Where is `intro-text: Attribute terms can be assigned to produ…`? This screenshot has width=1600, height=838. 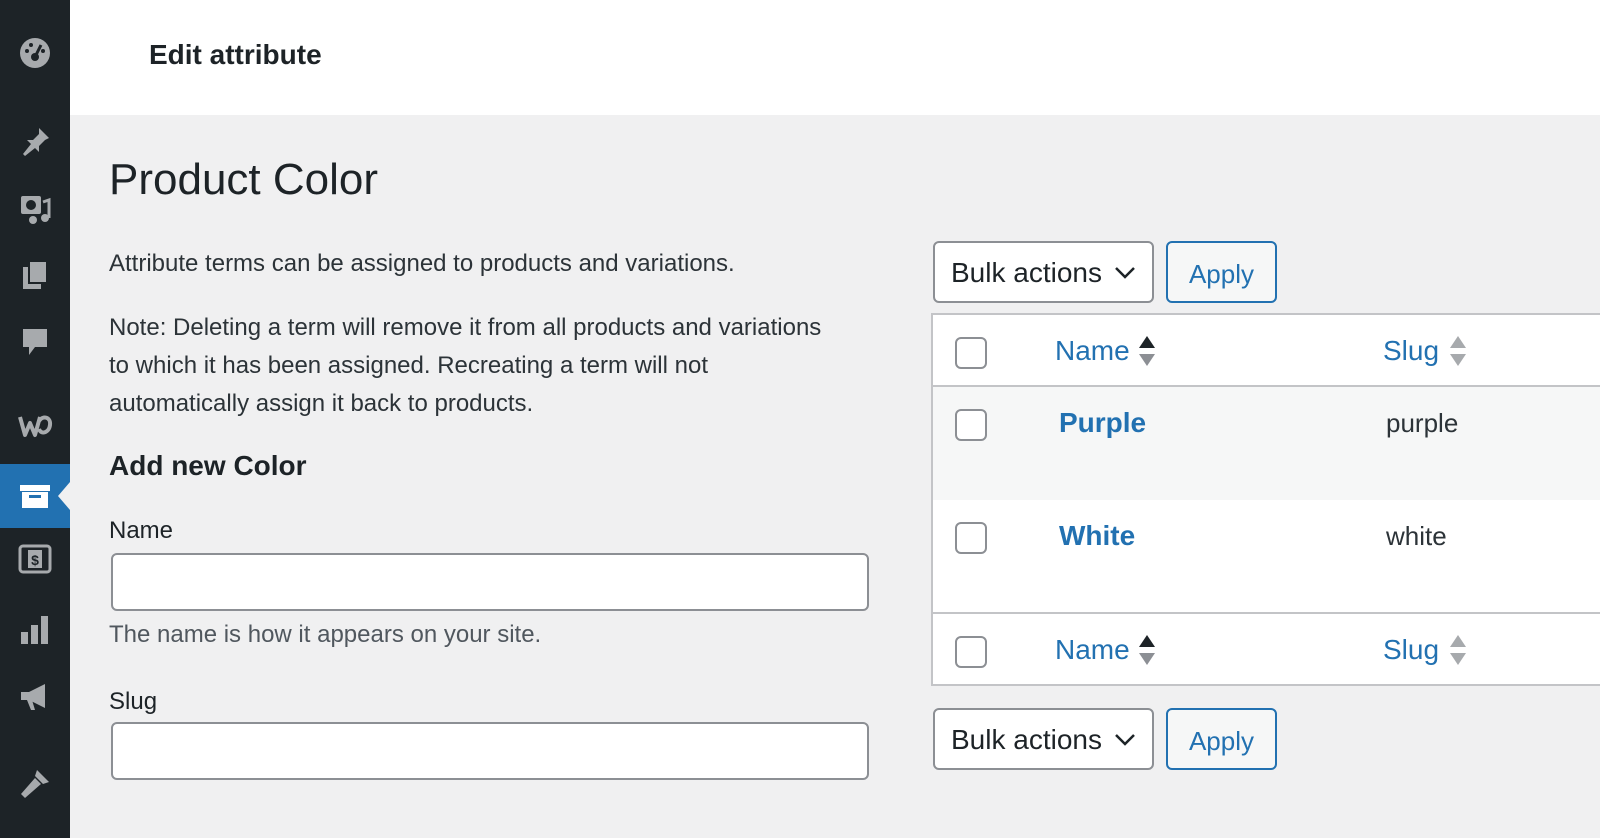 intro-text: Attribute terms can be assigned to produ… is located at coordinates (422, 263).